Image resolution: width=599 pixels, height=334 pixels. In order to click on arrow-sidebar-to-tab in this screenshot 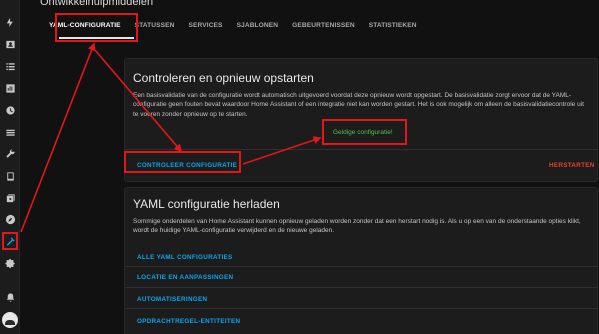, I will do `click(58, 137)`.